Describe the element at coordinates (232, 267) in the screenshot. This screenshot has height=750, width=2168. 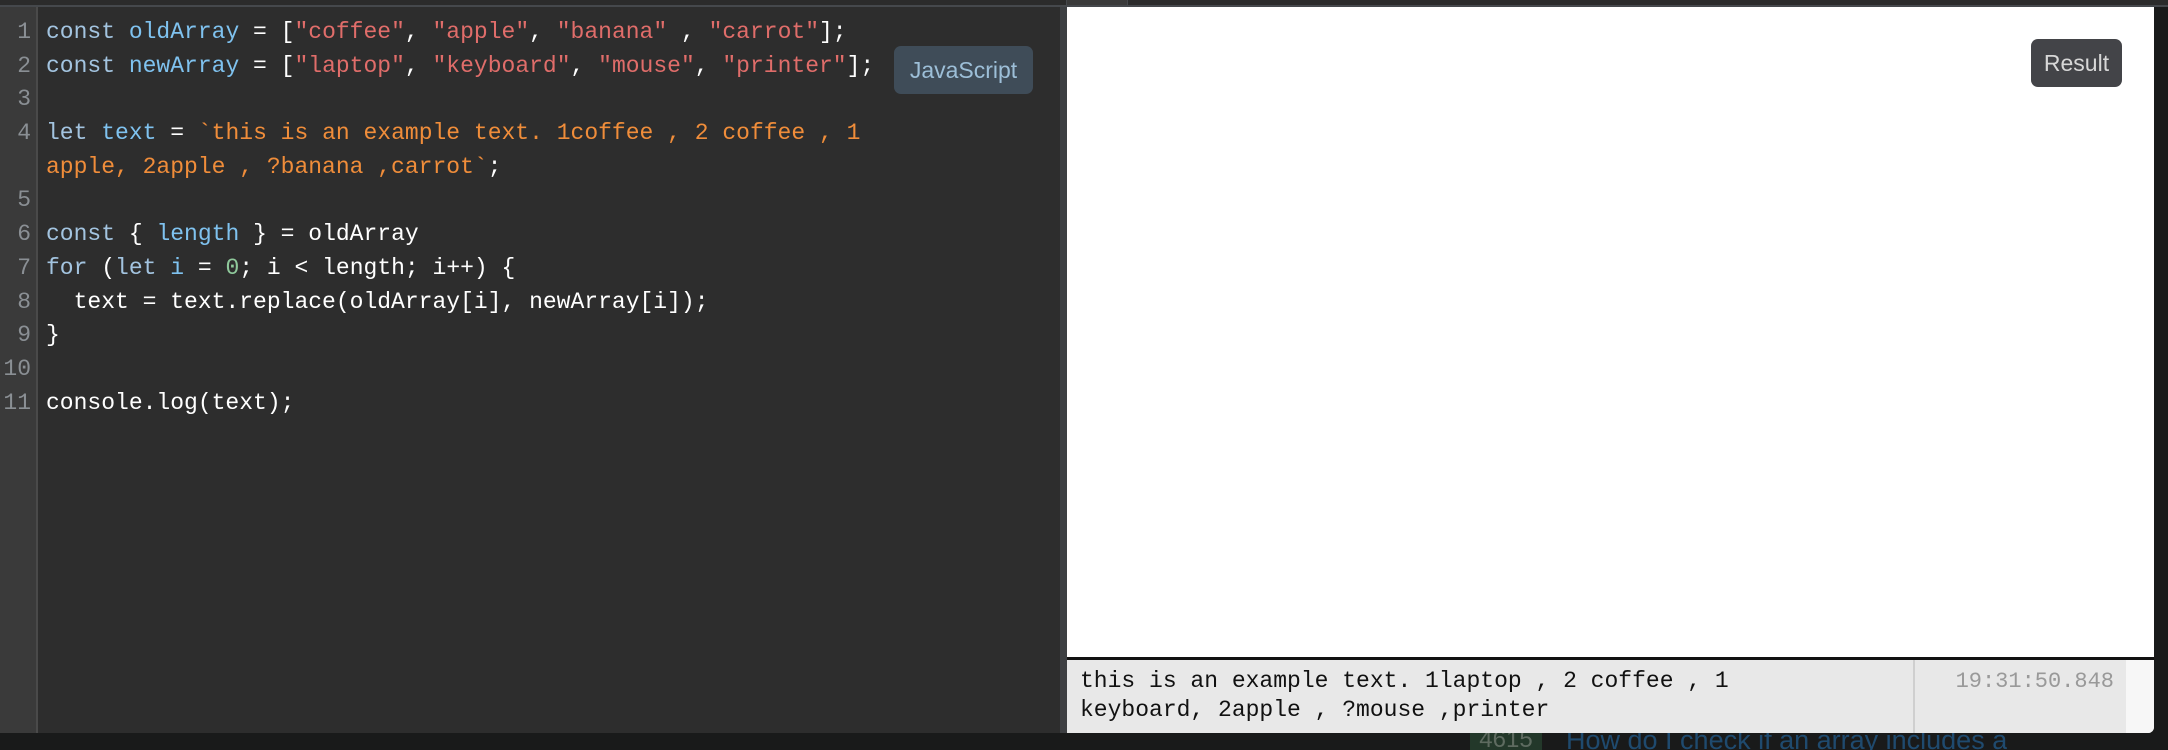
I see `code-token: 0` at that location.